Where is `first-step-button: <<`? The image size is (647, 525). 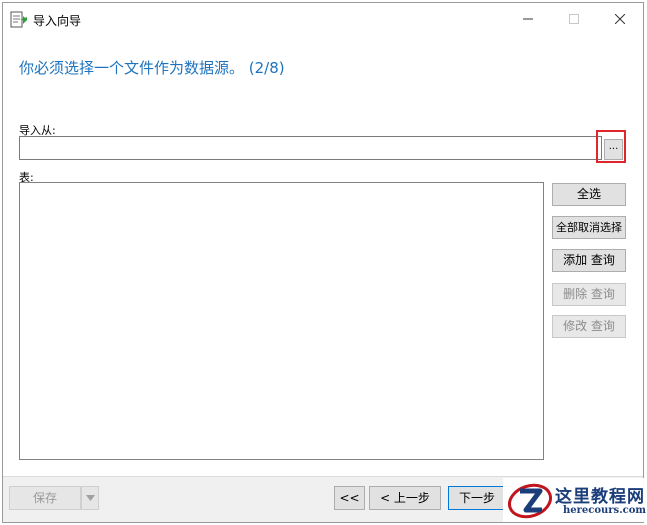
first-step-button: << is located at coordinates (349, 498).